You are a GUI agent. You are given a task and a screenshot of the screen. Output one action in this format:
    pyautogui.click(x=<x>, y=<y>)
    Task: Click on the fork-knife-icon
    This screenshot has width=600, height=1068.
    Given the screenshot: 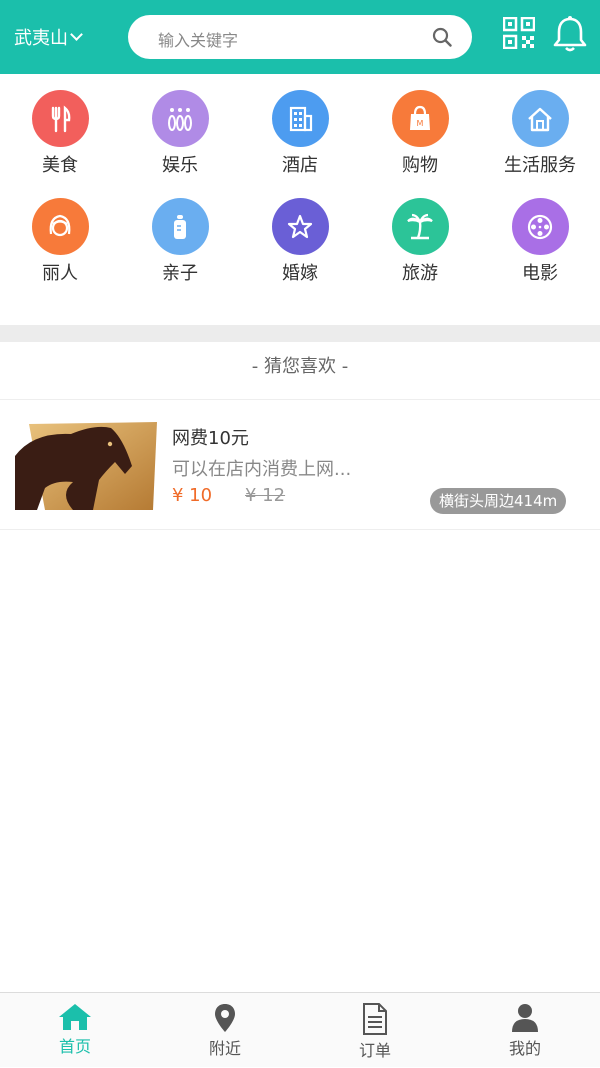 What is the action you would take?
    pyautogui.click(x=60, y=118)
    